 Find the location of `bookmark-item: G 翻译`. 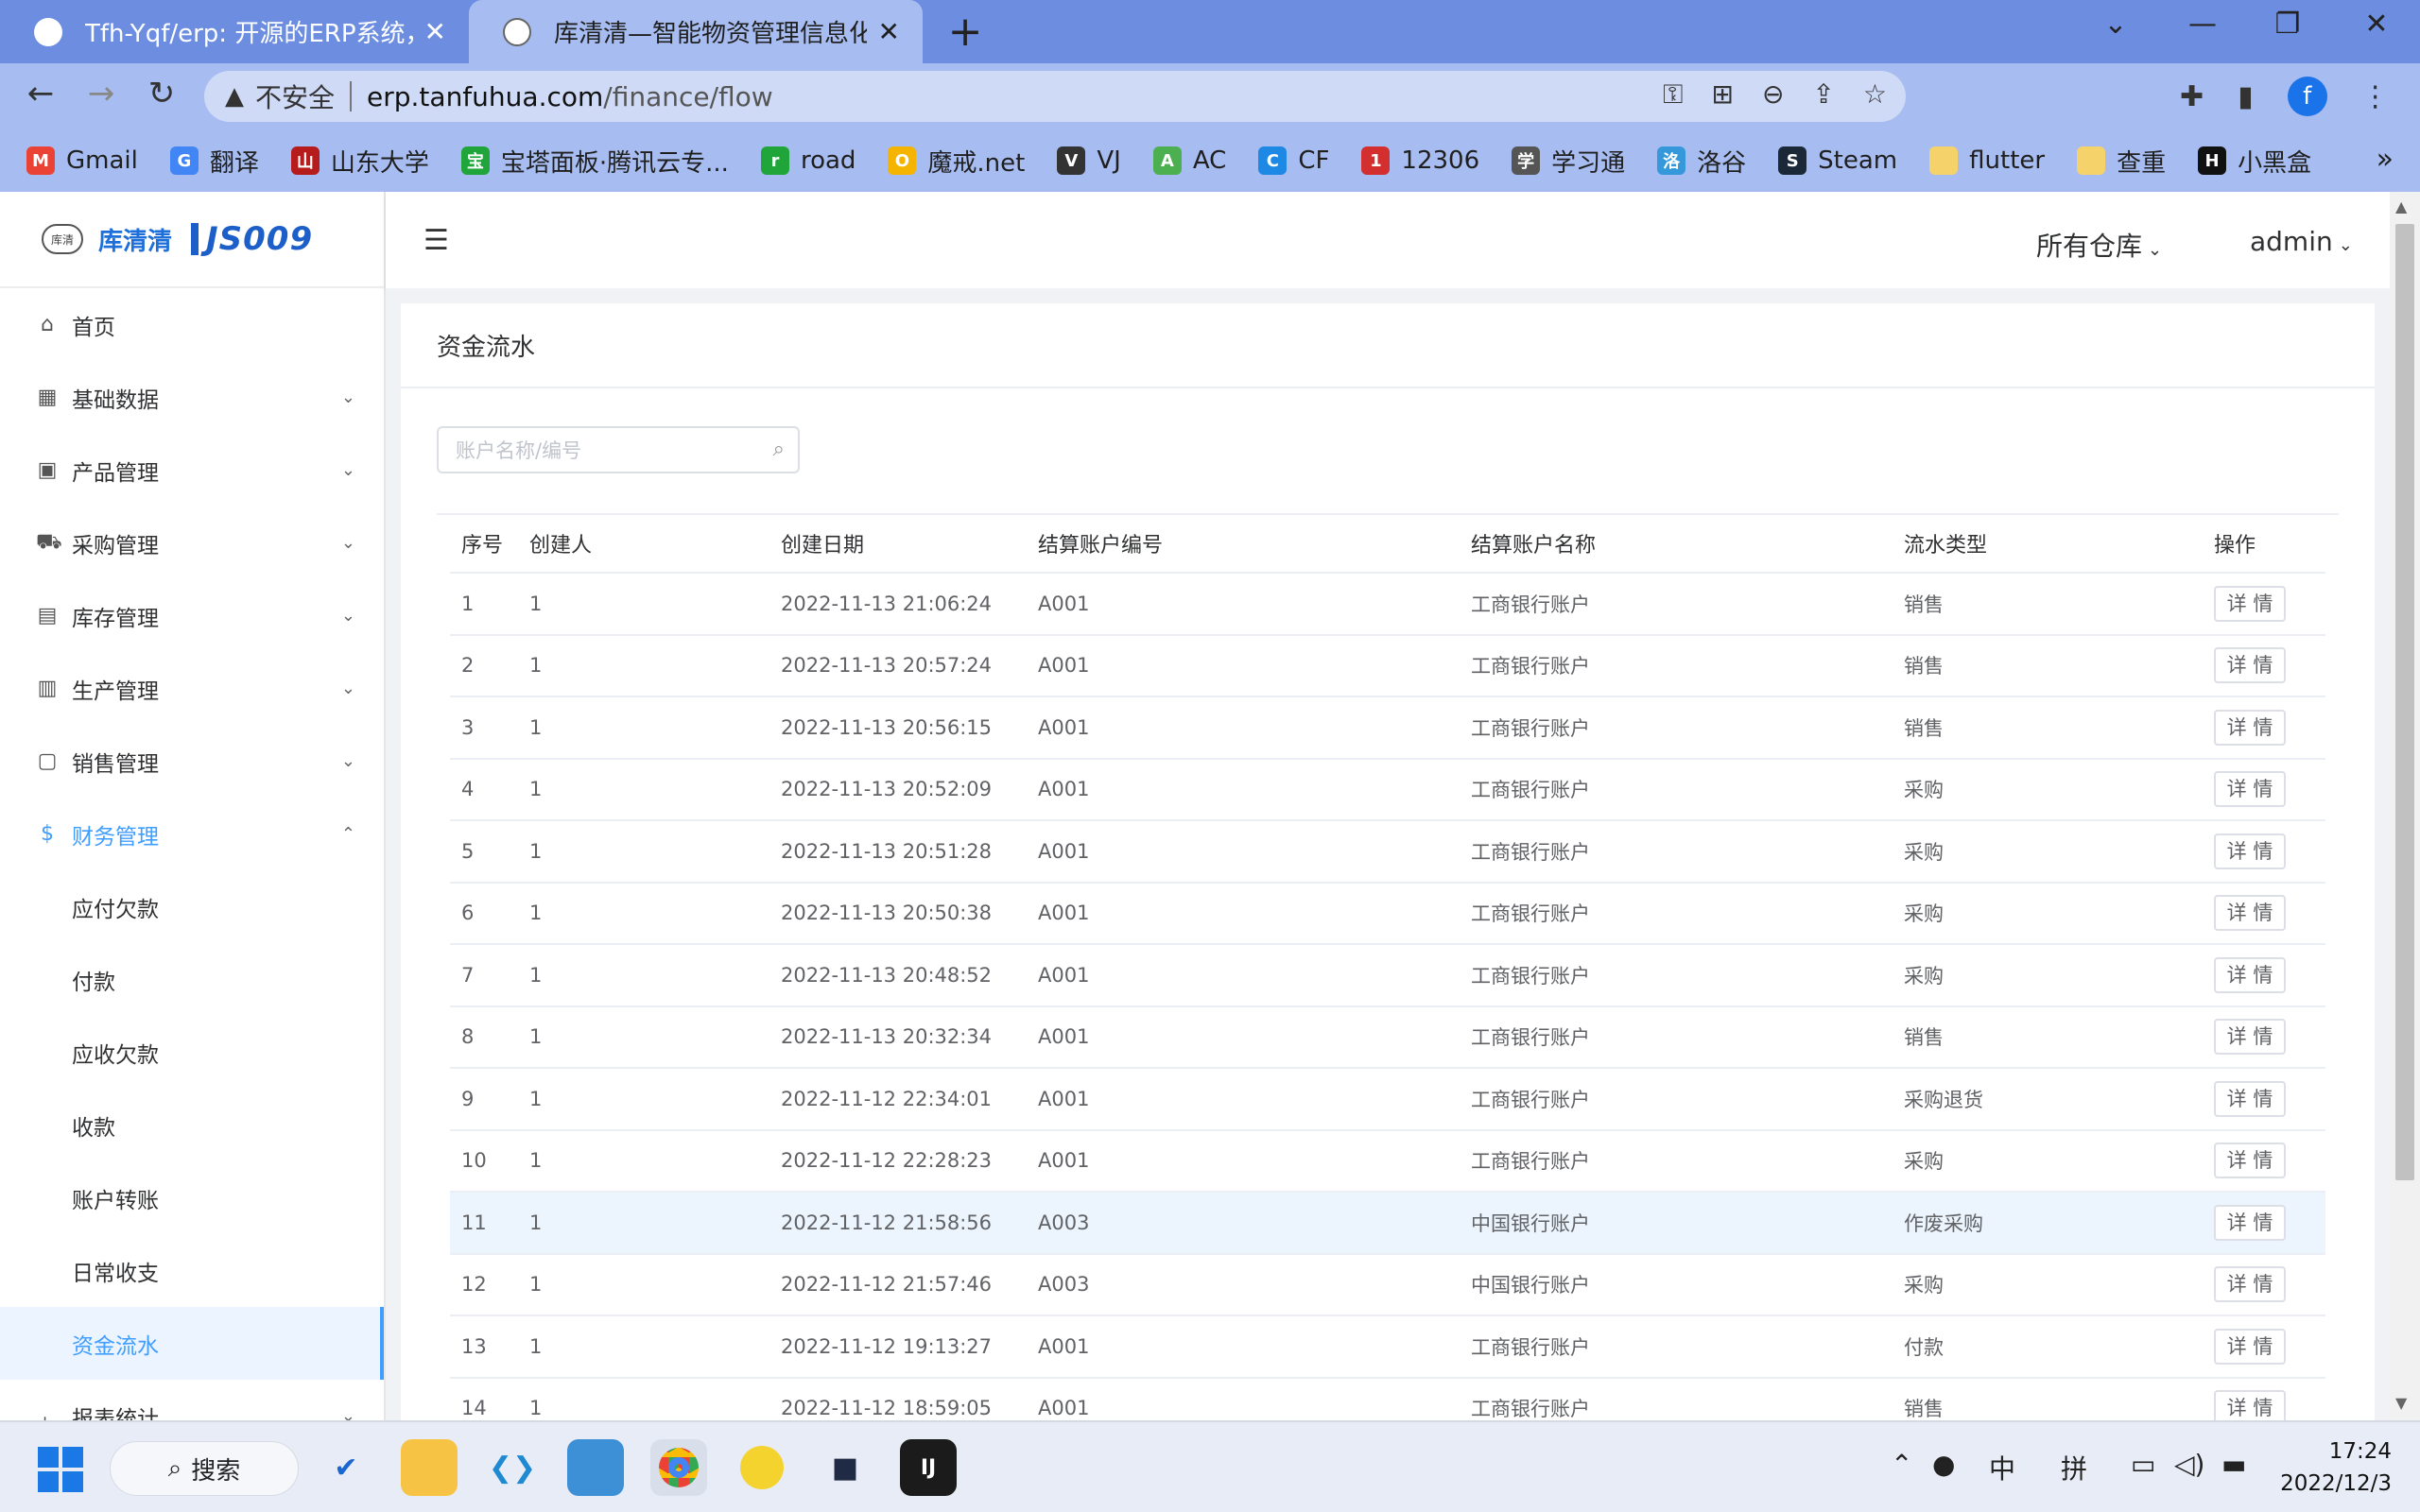

bookmark-item: G 翻译 is located at coordinates (214, 161).